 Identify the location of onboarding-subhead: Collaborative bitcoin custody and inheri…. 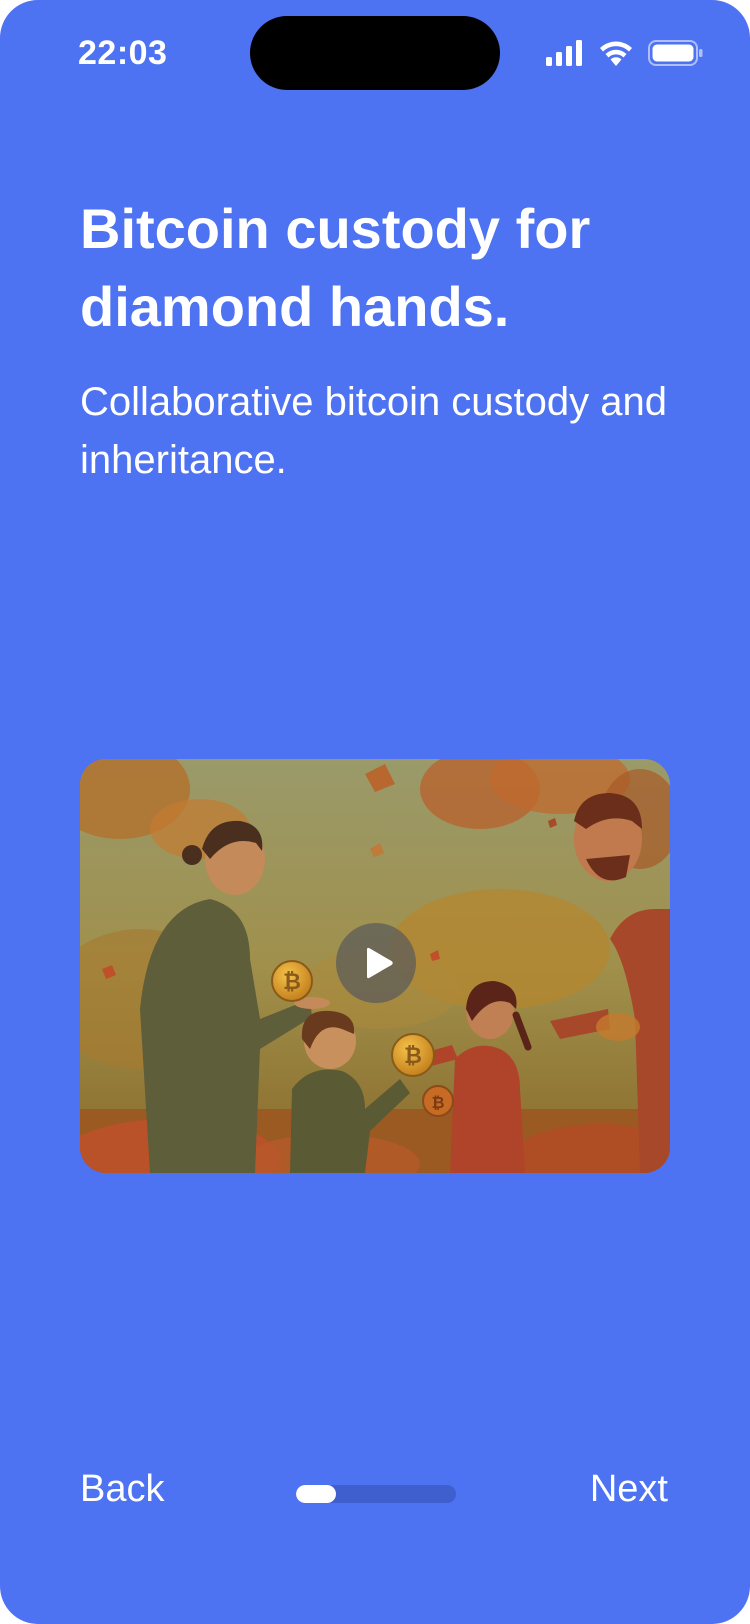
(374, 431).